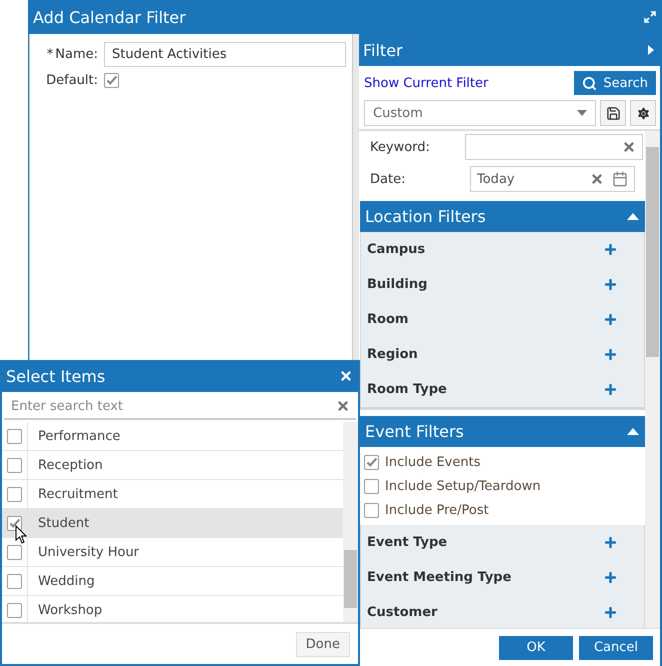  What do you see at coordinates (463, 486) in the screenshot?
I see `option-label: Include Setup/Teardown` at bounding box center [463, 486].